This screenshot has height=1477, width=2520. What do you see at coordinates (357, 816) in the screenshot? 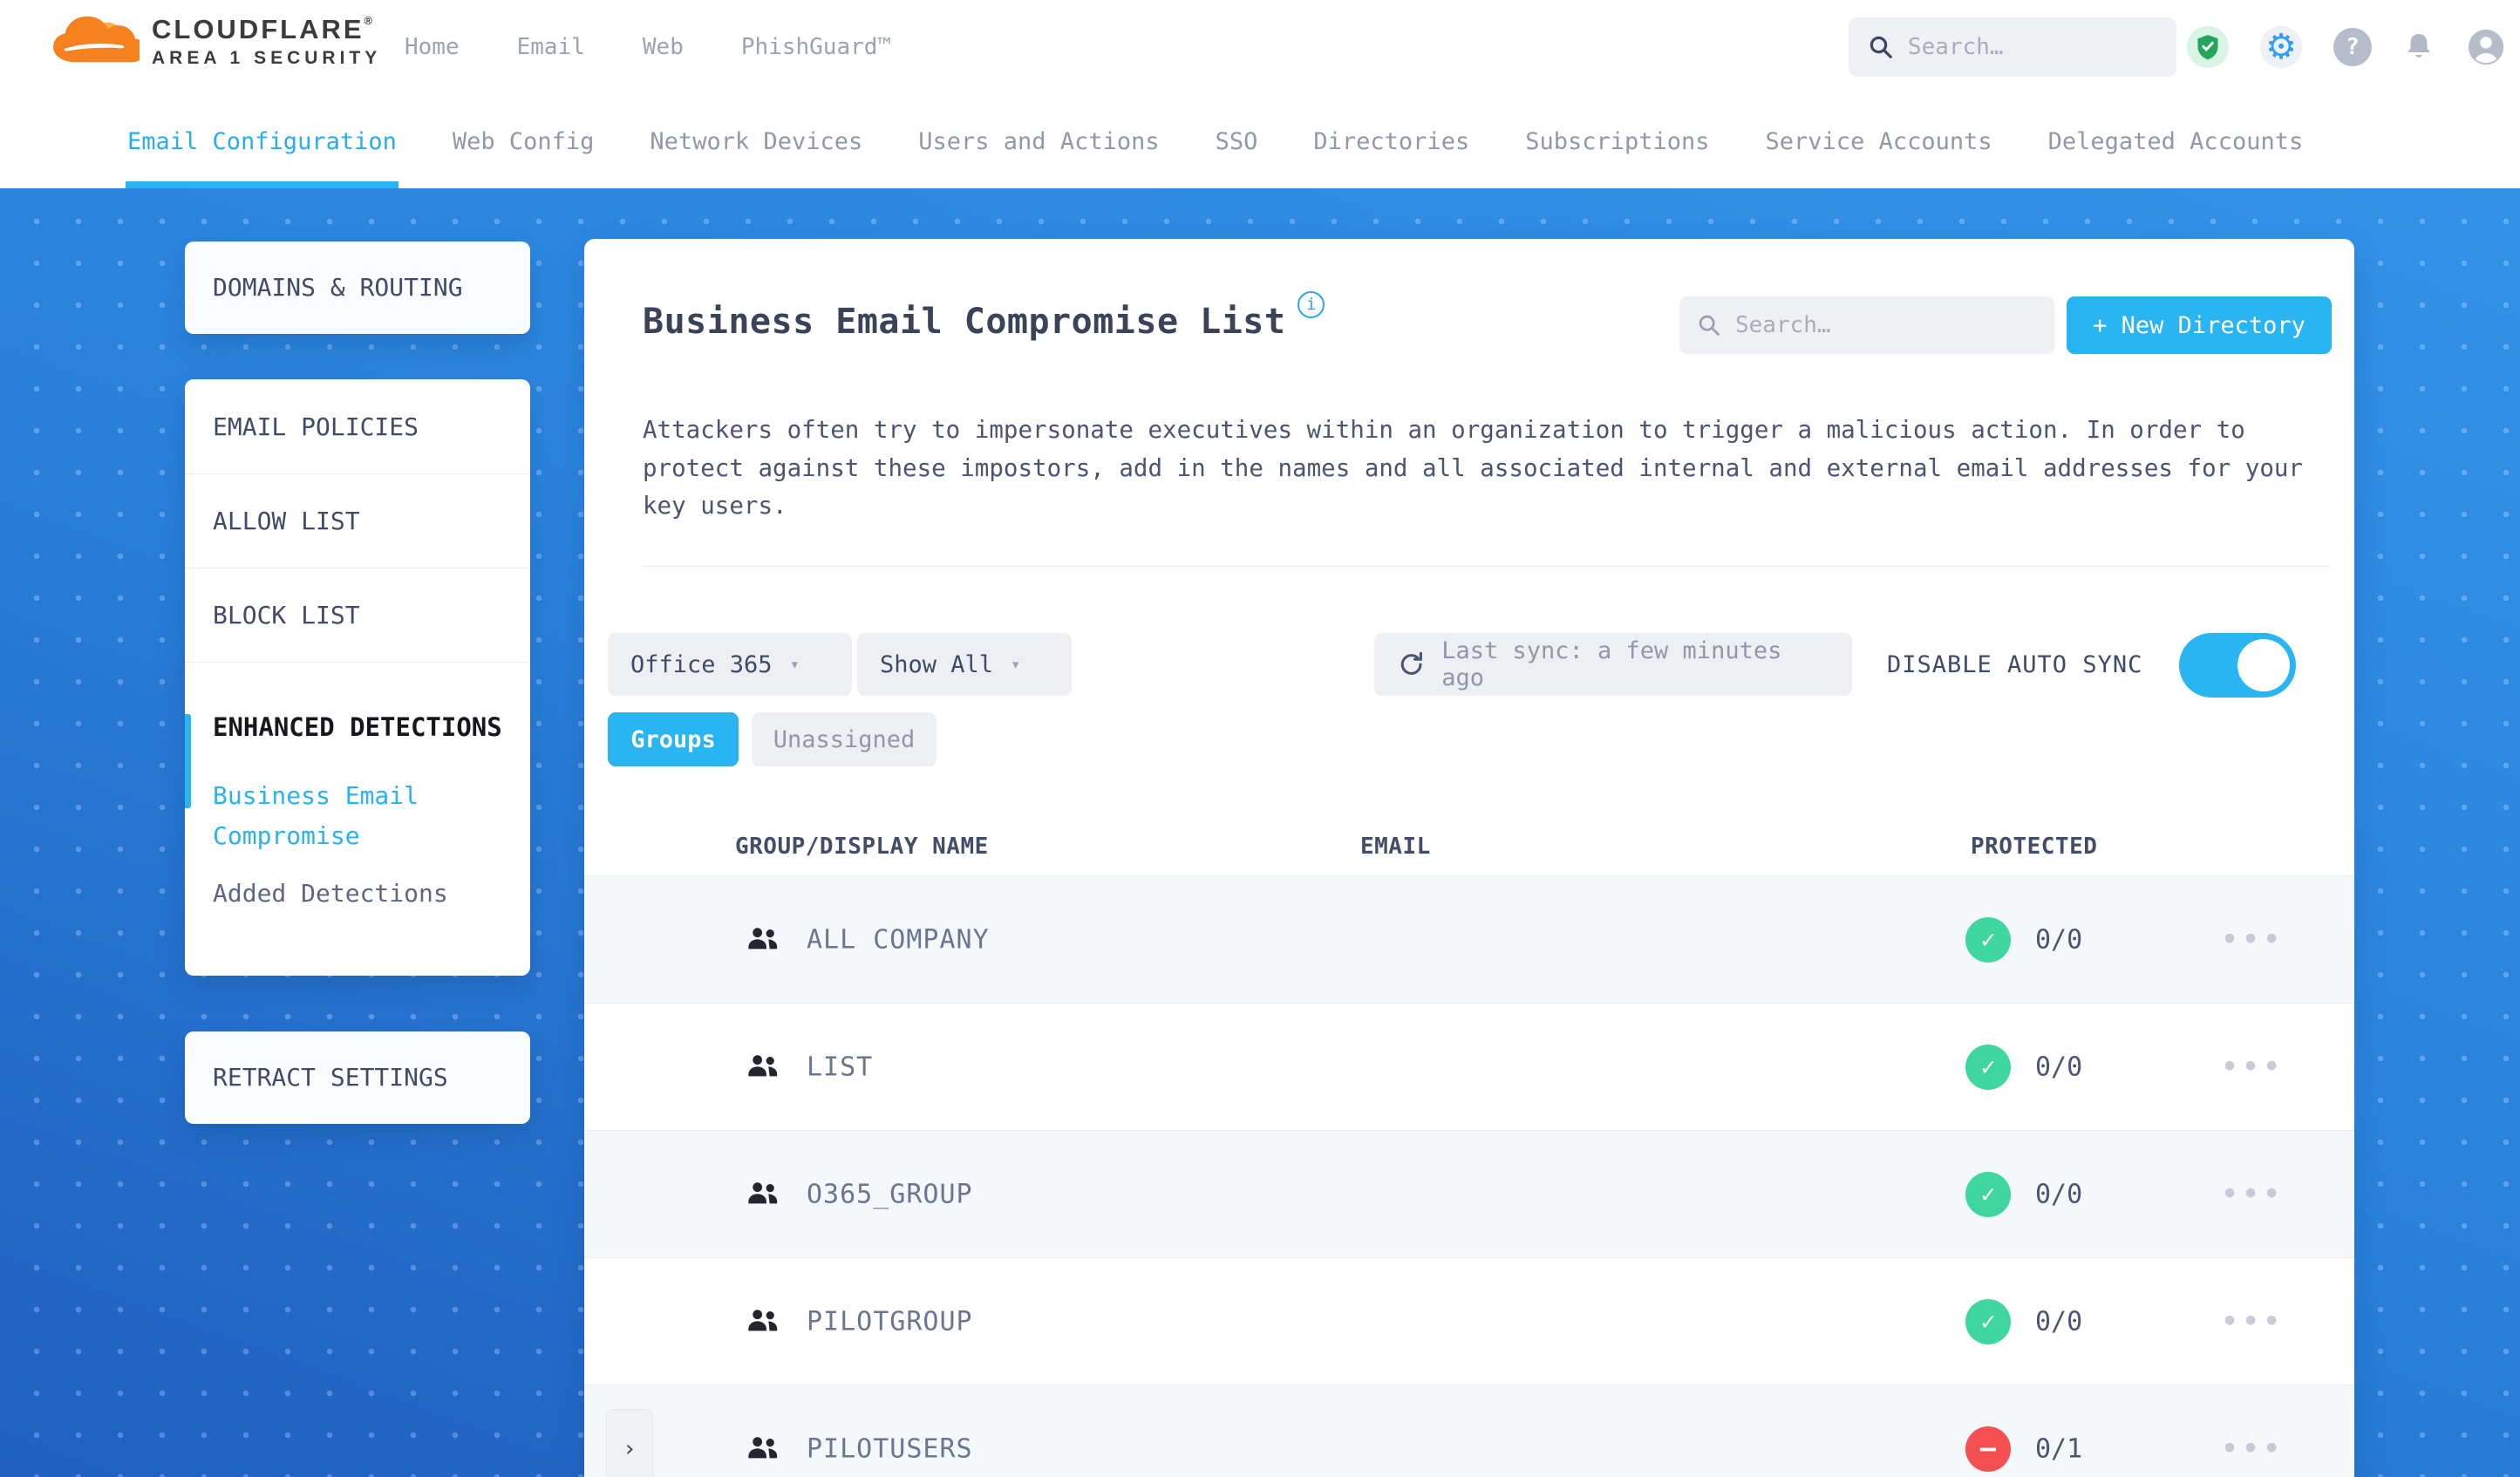
I see `sidebar-item-business-email-compromise: Business Email Compromise` at bounding box center [357, 816].